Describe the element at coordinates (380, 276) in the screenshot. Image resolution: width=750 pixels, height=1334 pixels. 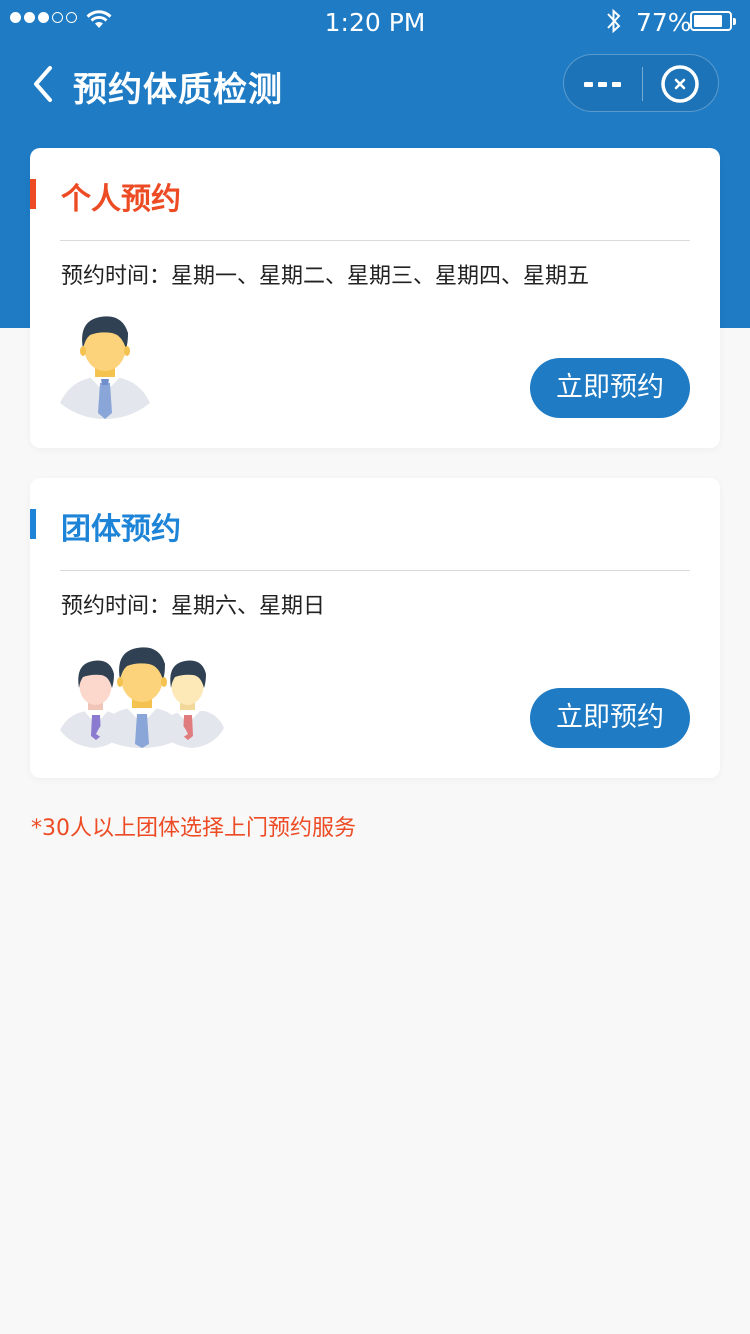
I see `schedule-value: 星期一、星期二、星期三、星期四、星期五` at that location.